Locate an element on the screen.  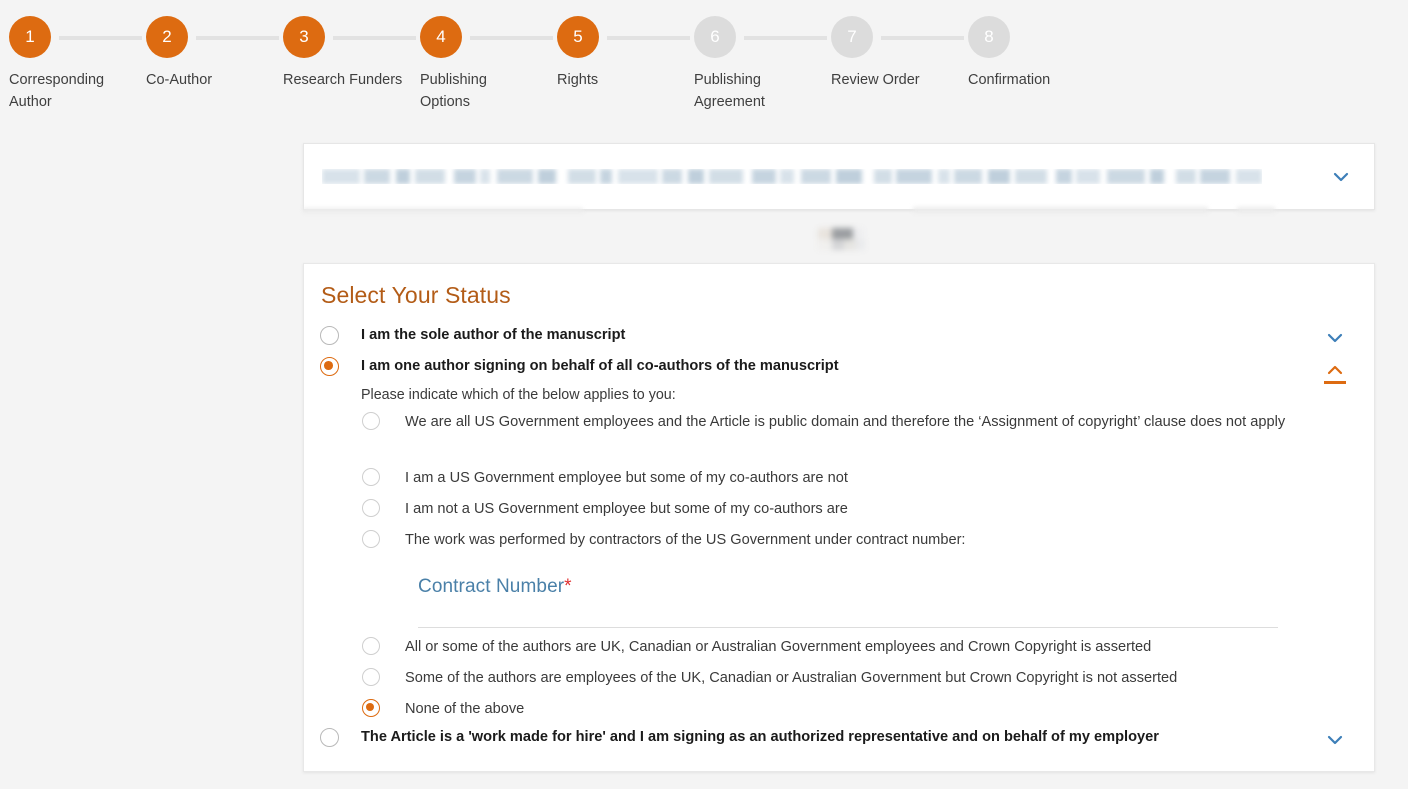
chevron-down-icon is located at coordinates (1341, 177).